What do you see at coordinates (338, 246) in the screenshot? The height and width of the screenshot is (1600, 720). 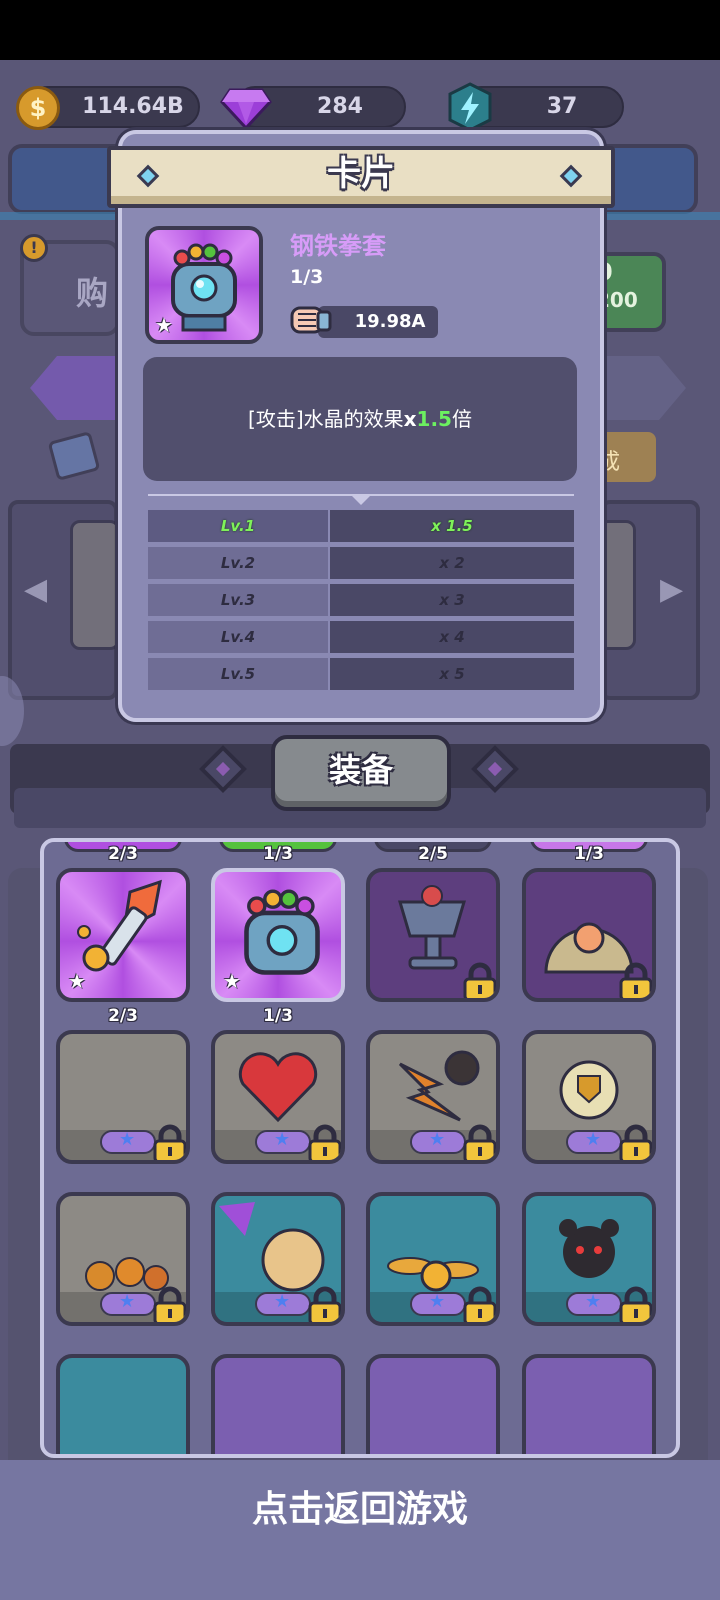 I see `card-name: 钢铁拳套` at bounding box center [338, 246].